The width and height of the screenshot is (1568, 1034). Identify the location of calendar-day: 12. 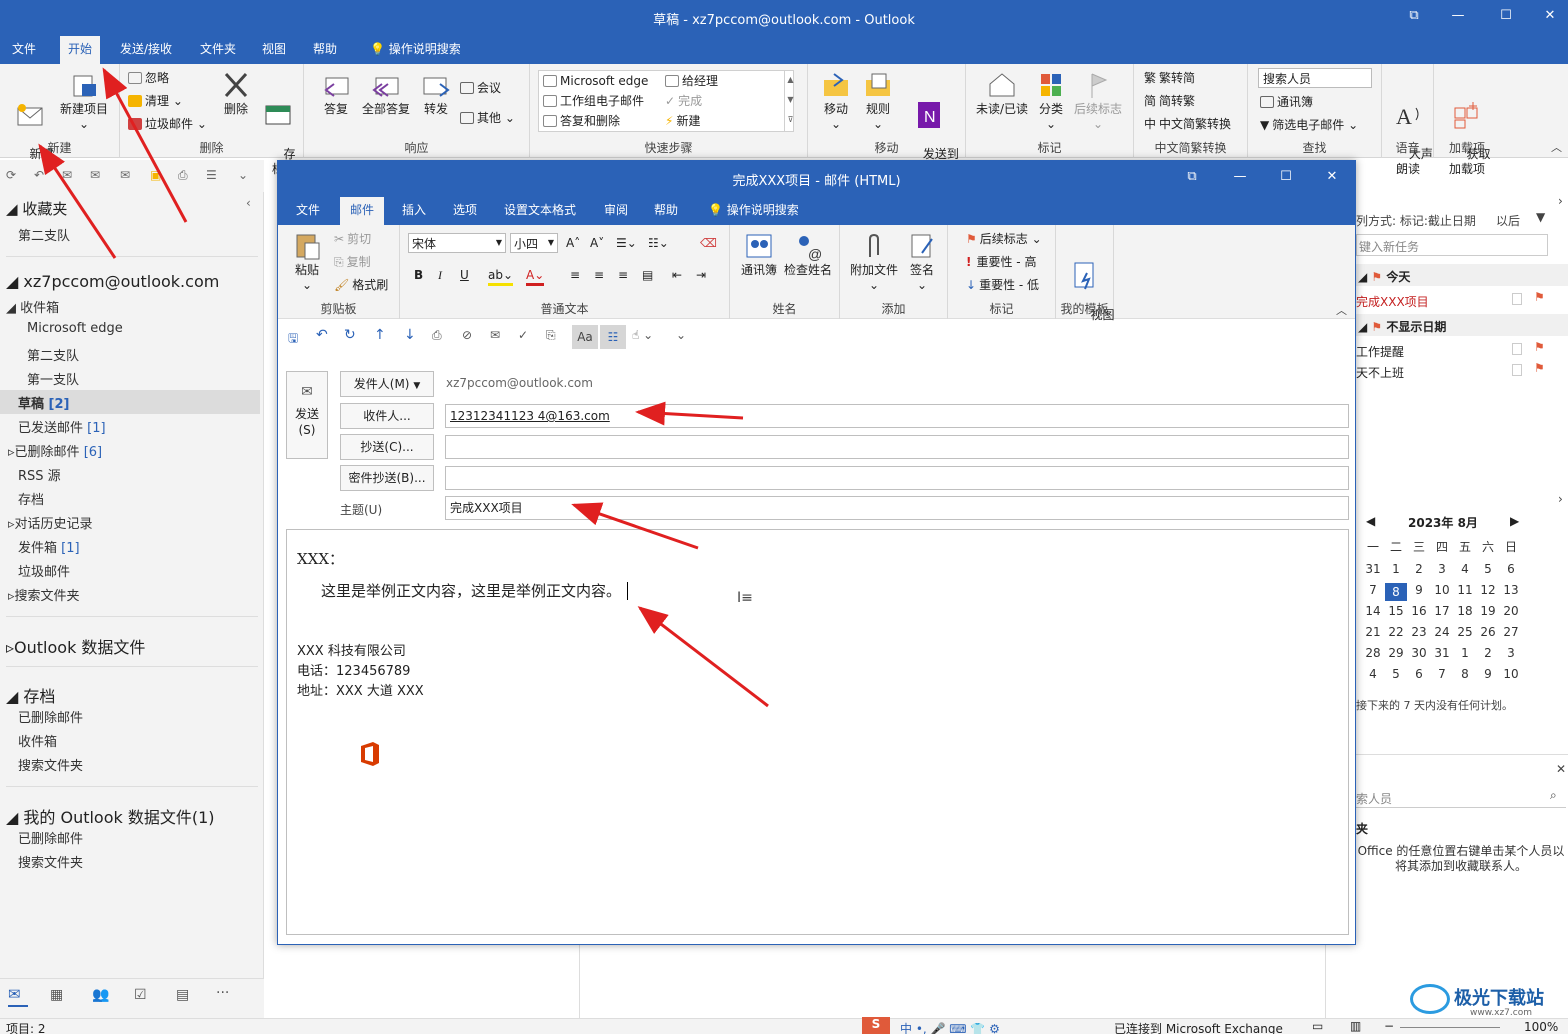
(1488, 590).